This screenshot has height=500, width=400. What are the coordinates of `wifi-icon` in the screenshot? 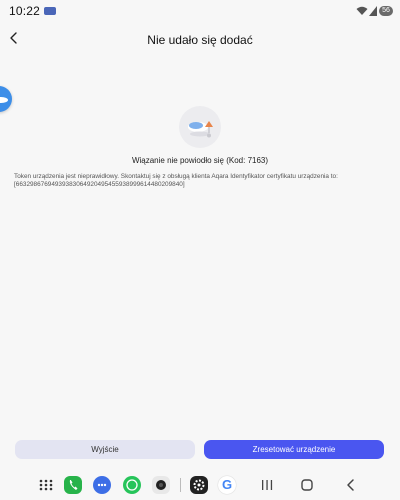 It's located at (362, 10).